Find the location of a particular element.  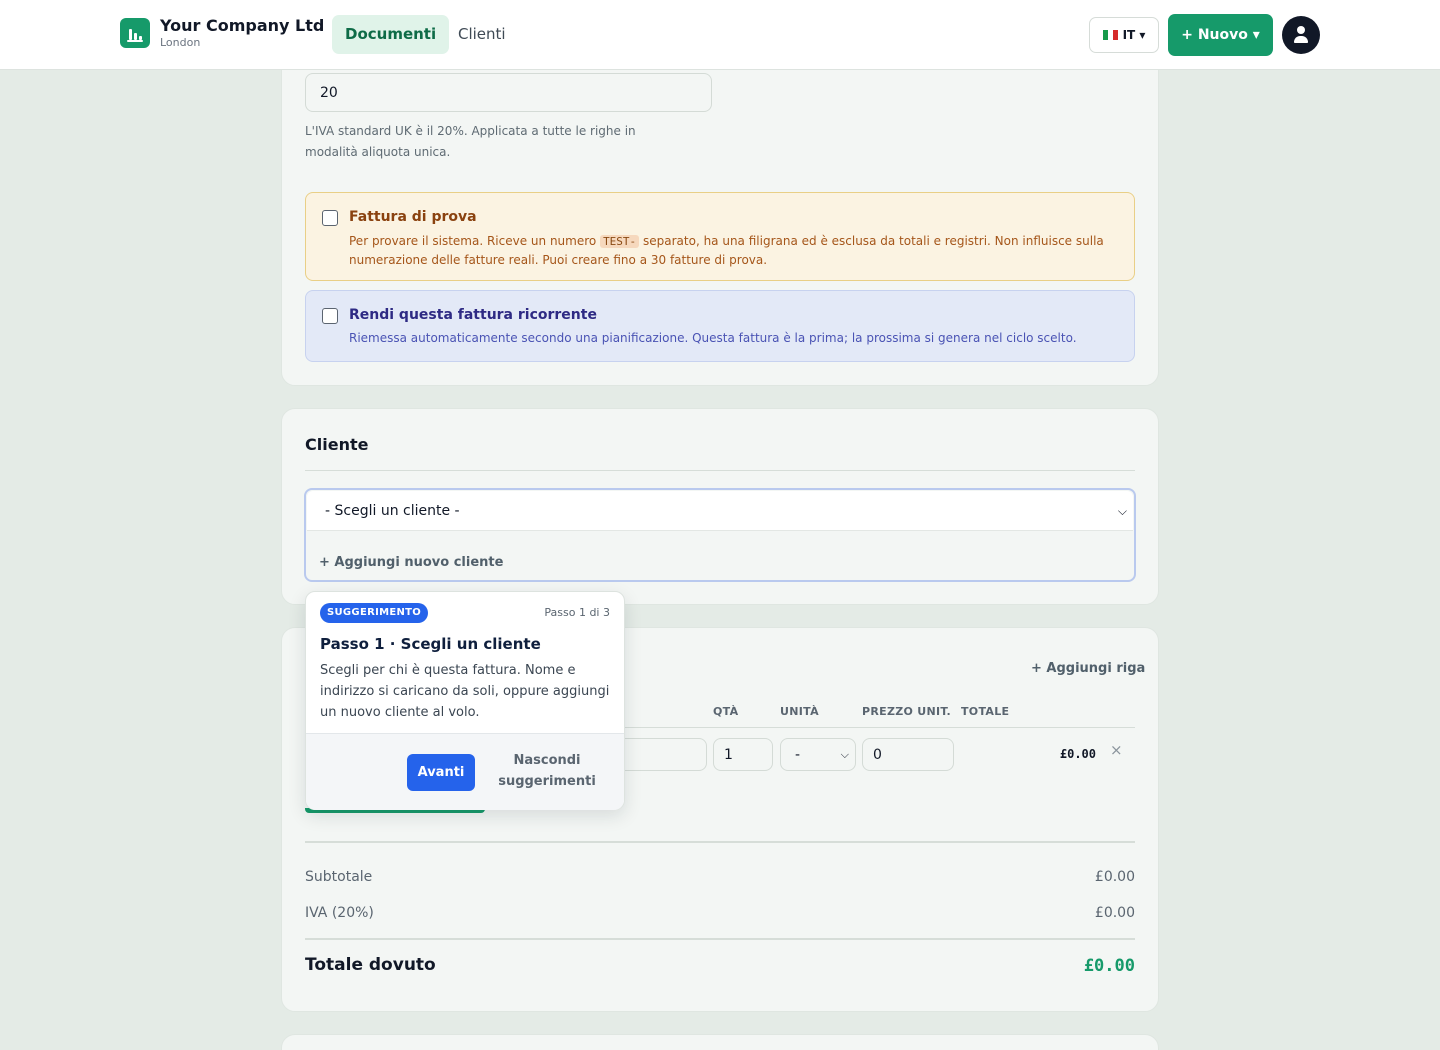

tip-footer: Avanti Nascondi suggerimenti is located at coordinates (465, 771).